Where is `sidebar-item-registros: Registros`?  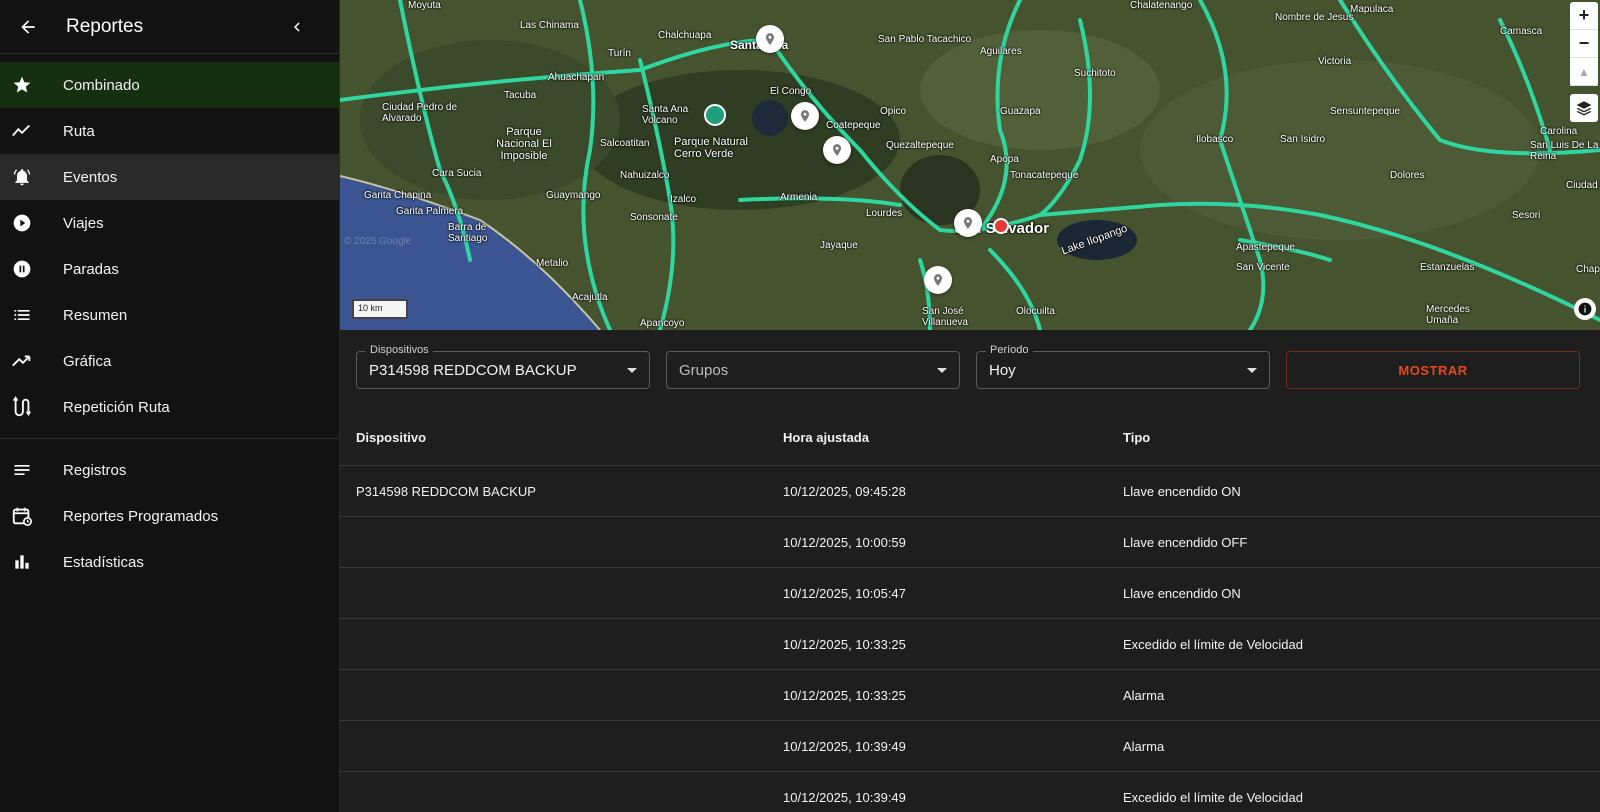 sidebar-item-registros: Registros is located at coordinates (169, 470).